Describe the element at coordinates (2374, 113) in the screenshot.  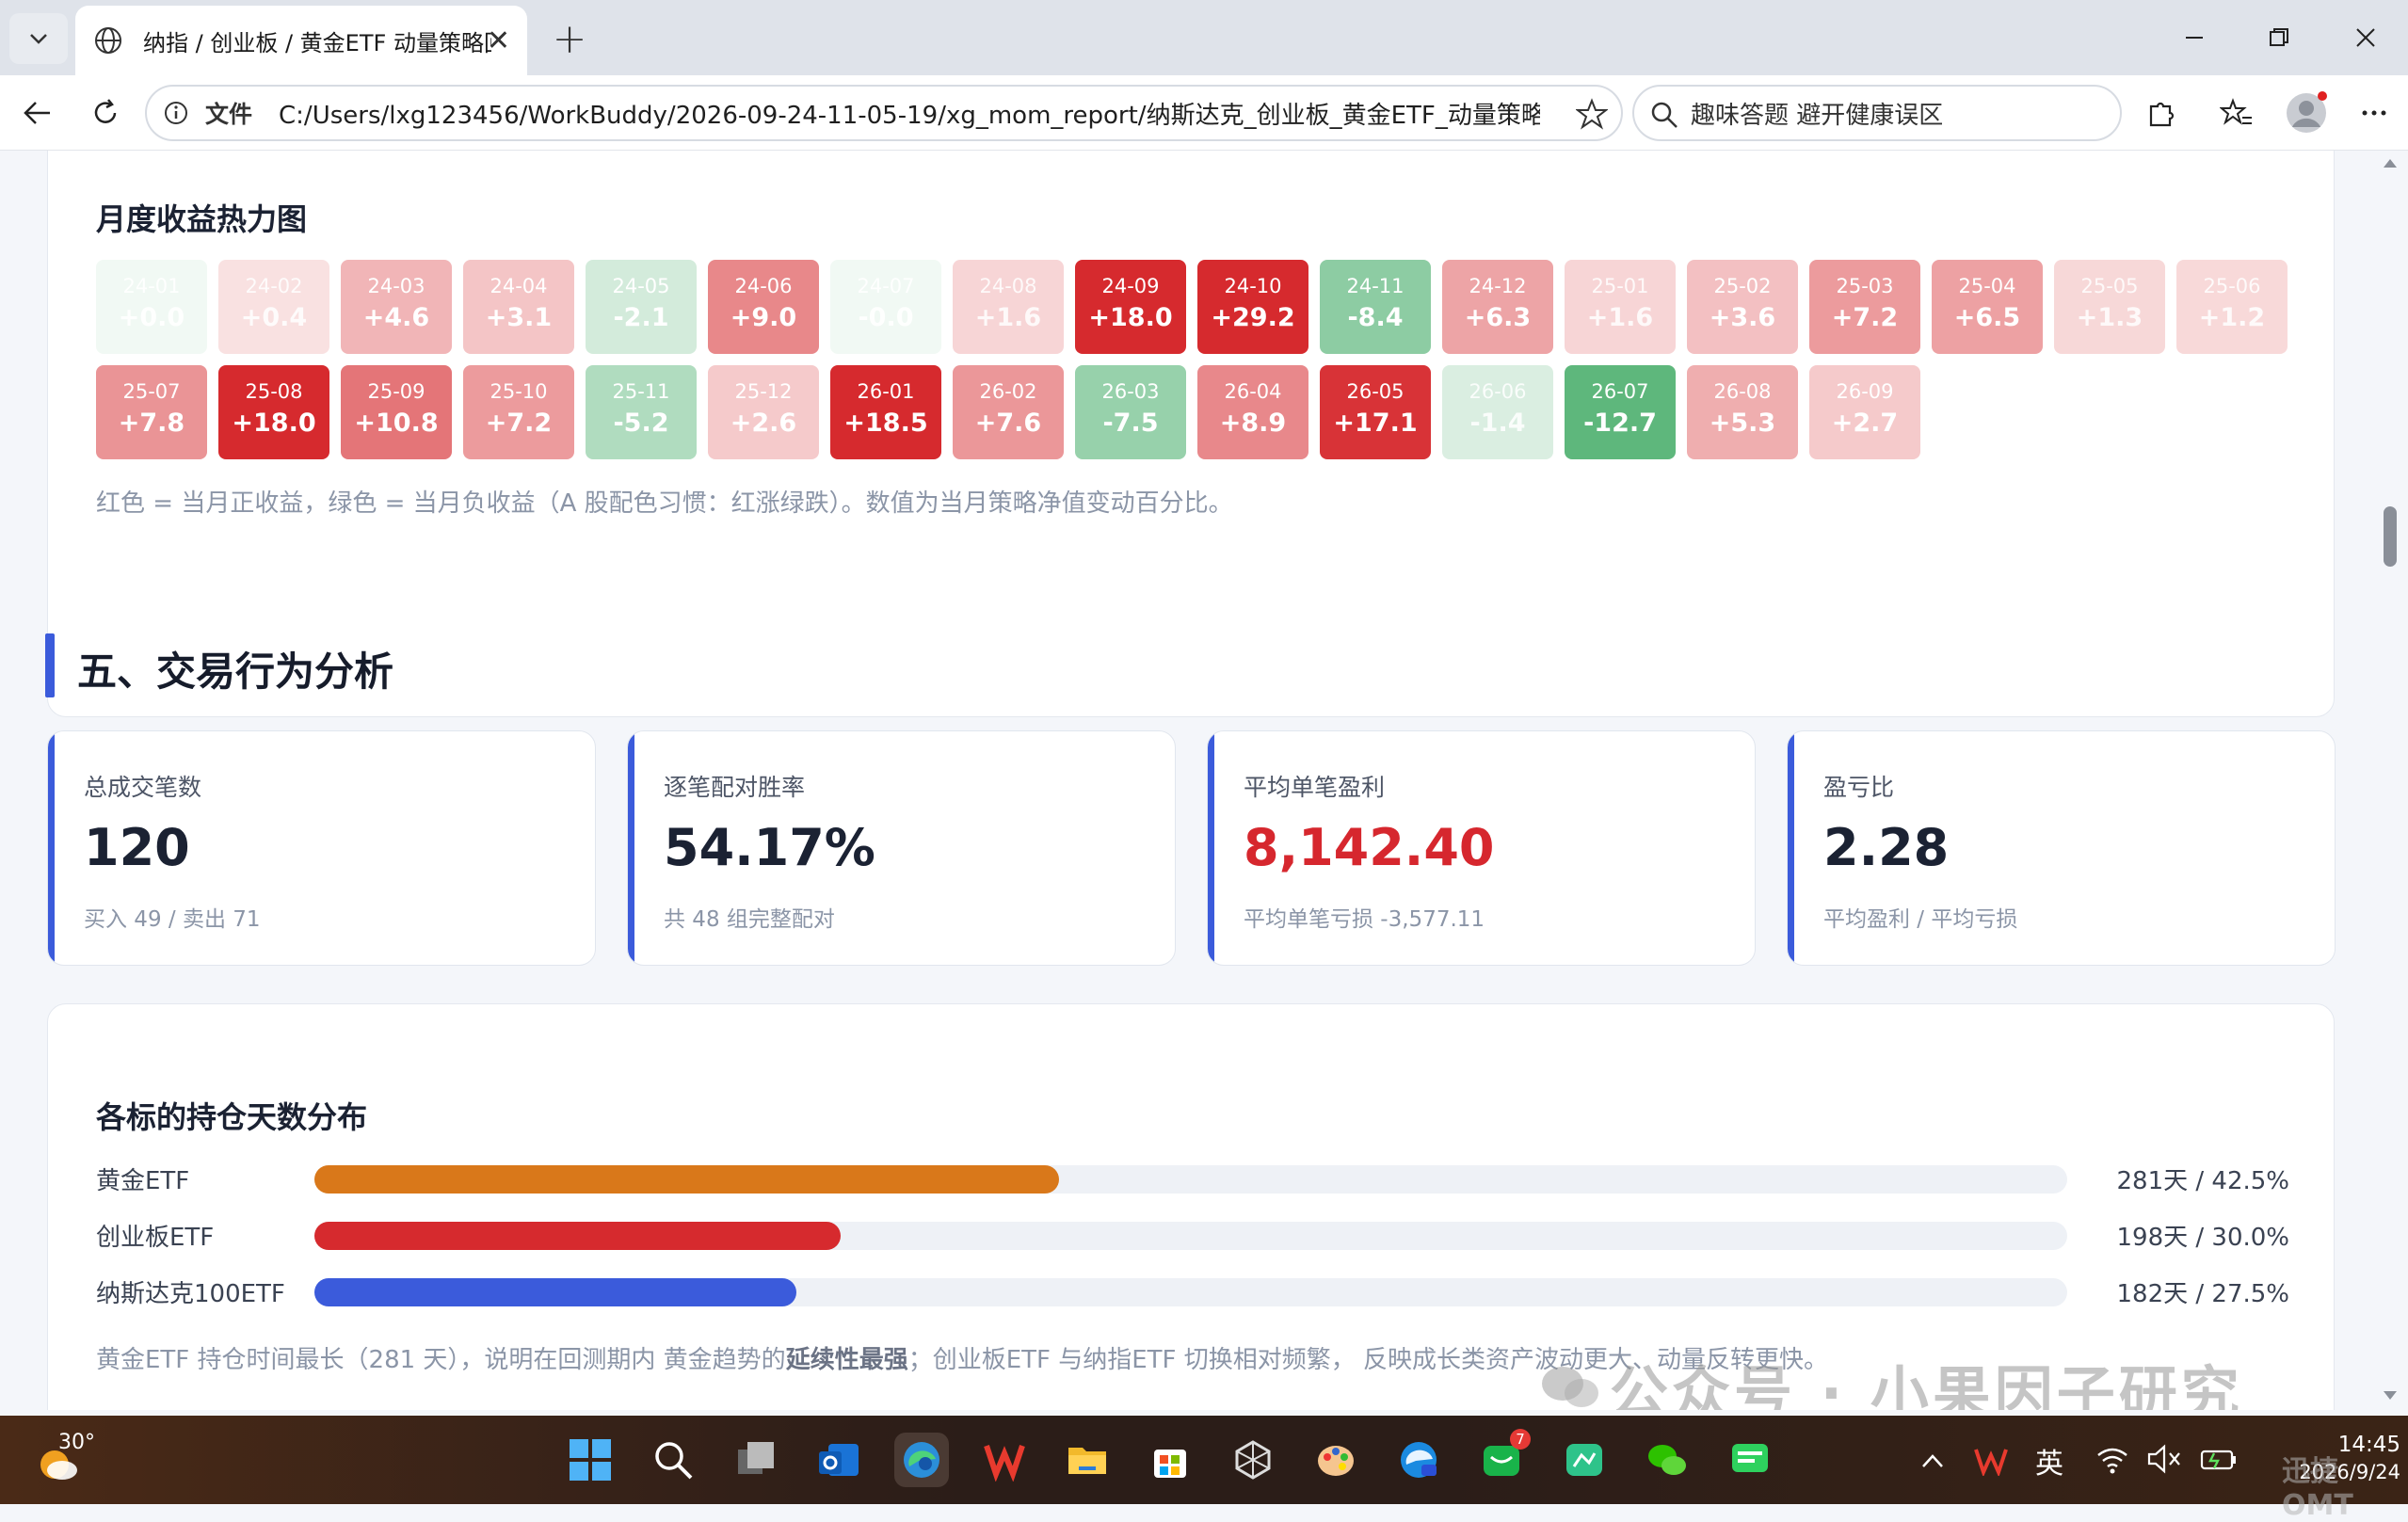
I see `menu-button` at that location.